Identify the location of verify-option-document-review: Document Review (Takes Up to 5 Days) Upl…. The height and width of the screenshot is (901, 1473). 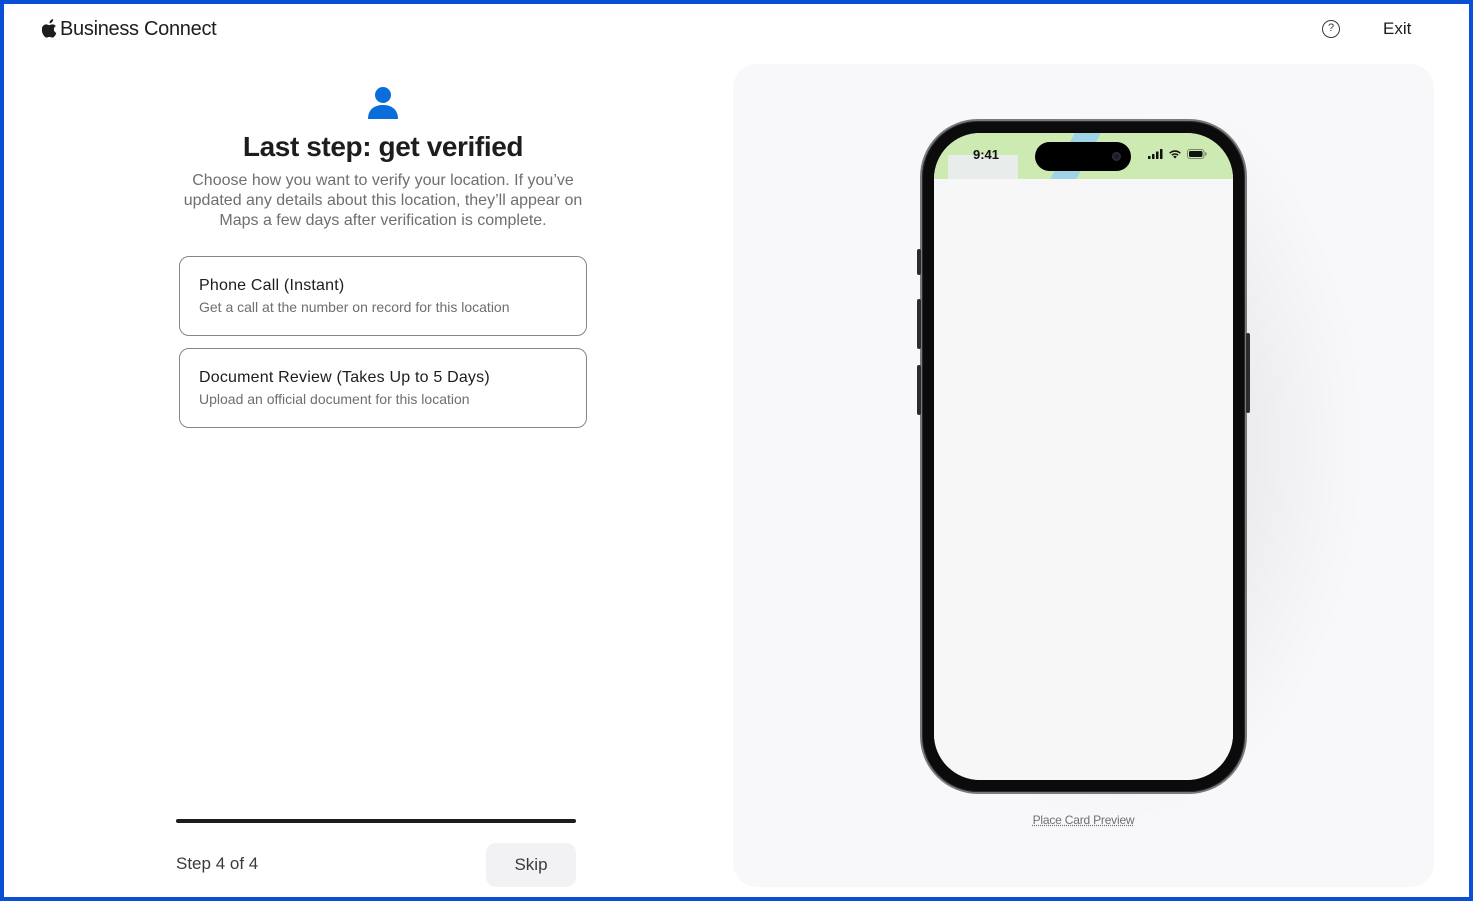
(383, 388).